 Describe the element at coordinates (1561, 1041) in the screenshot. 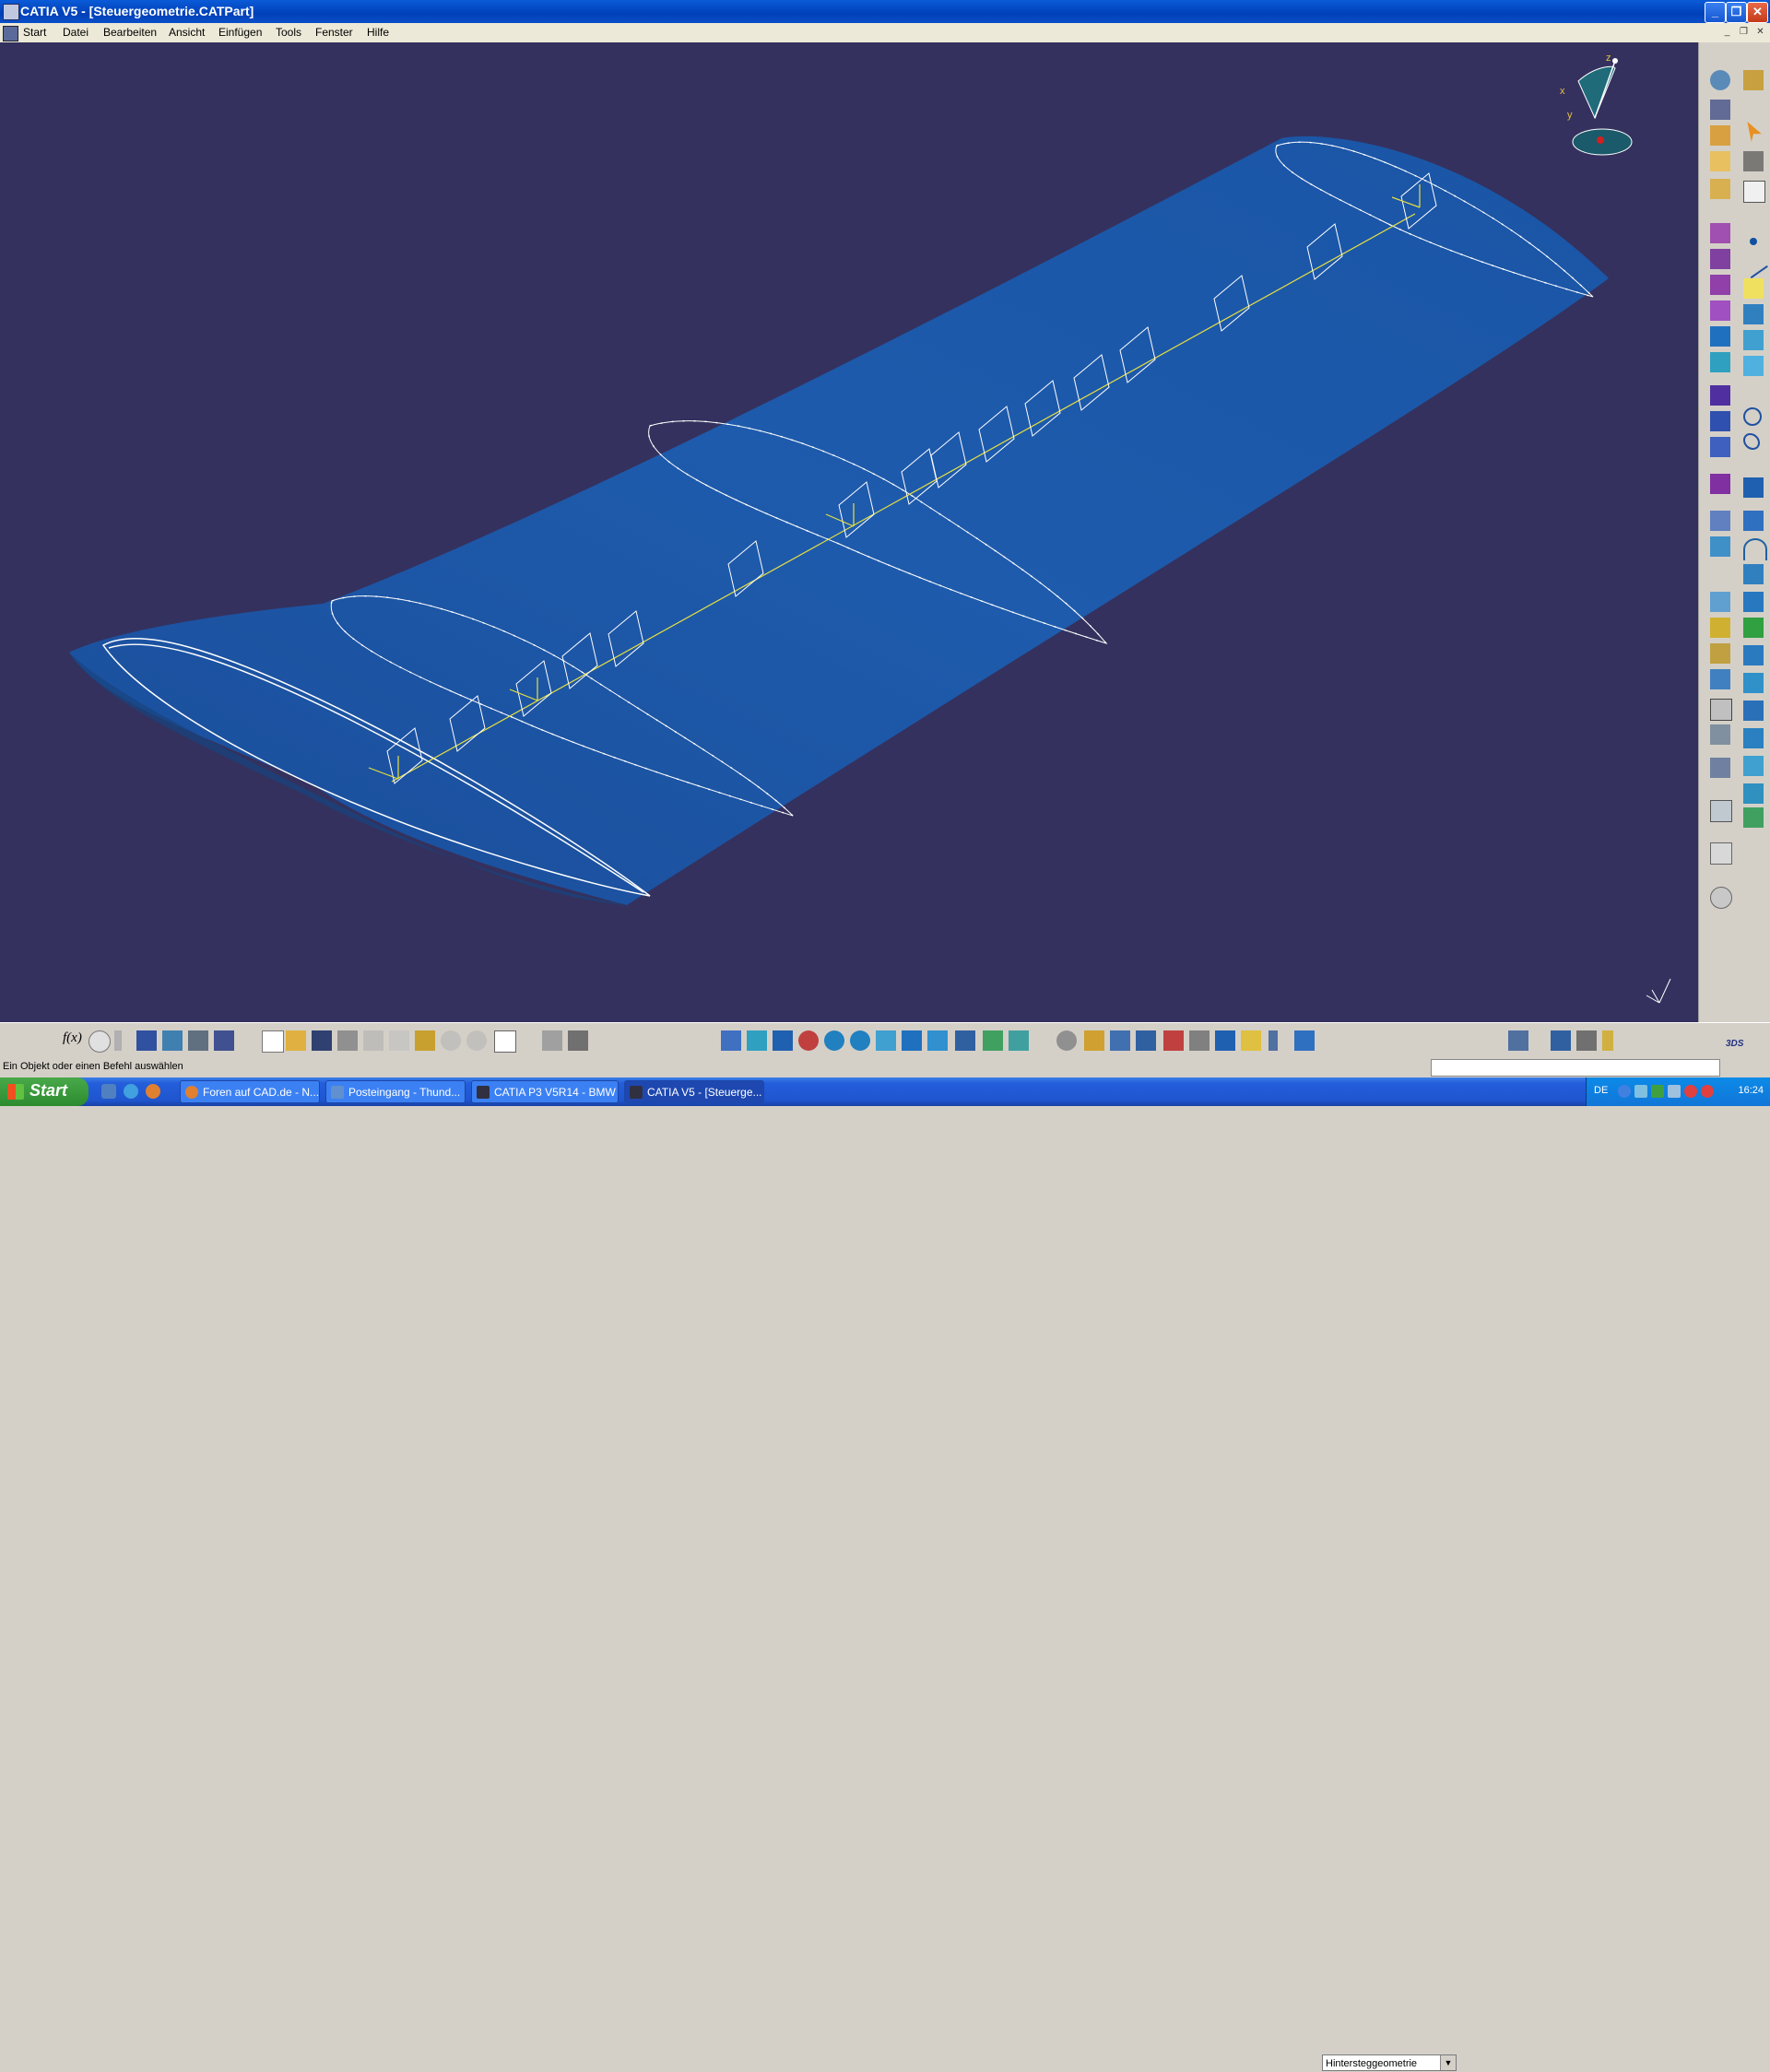

I see `measure-between-icon` at that location.